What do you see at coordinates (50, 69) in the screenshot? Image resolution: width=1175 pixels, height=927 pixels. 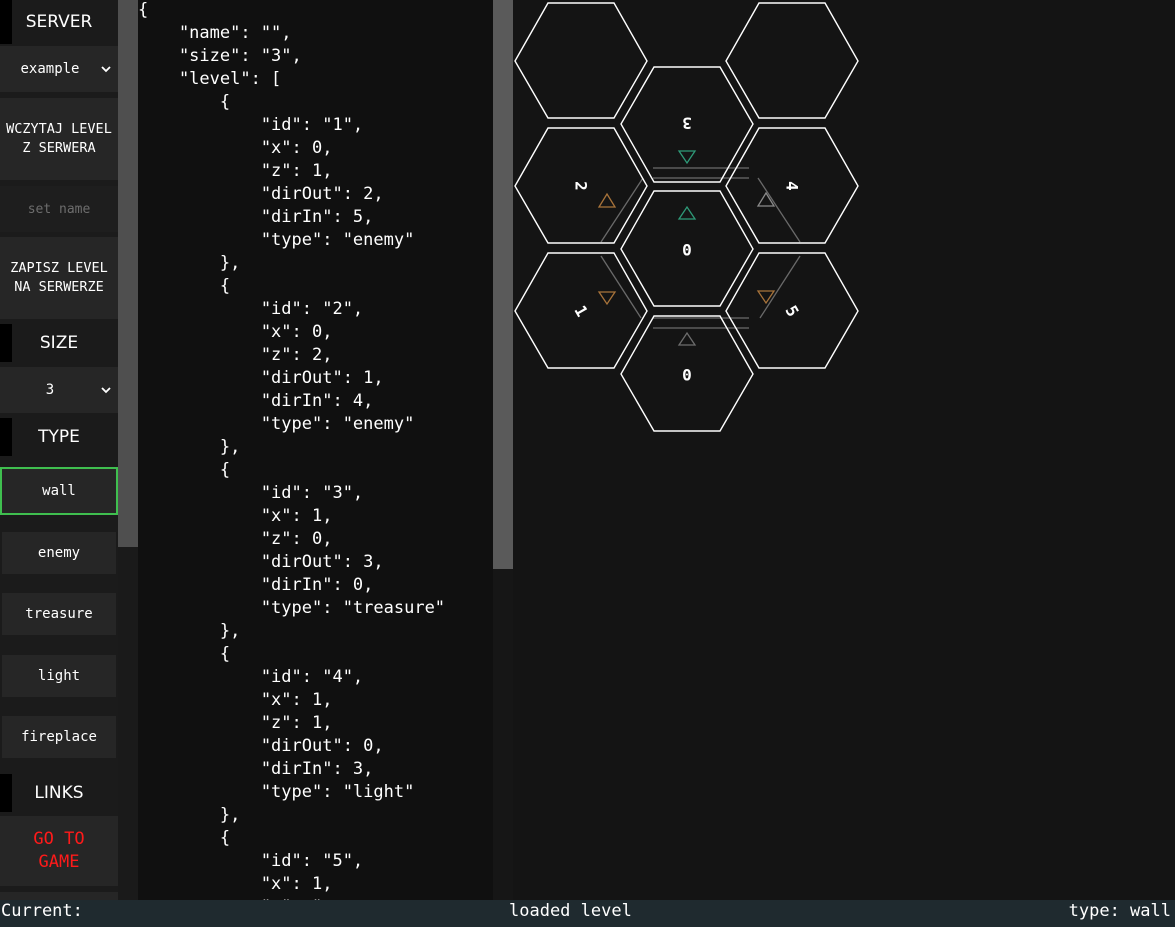 I see `server-select-value: example` at bounding box center [50, 69].